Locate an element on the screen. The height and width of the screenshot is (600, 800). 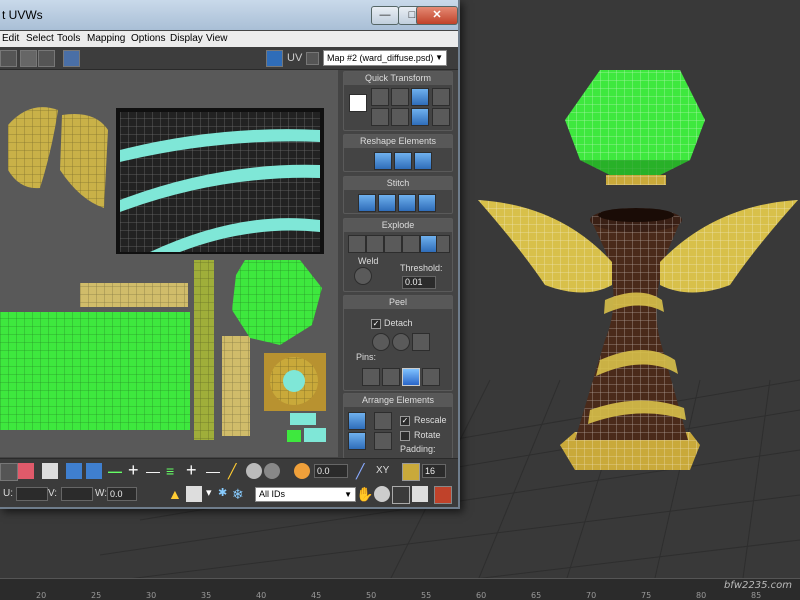
paint-select-icon is located at coordinates (9, 472).